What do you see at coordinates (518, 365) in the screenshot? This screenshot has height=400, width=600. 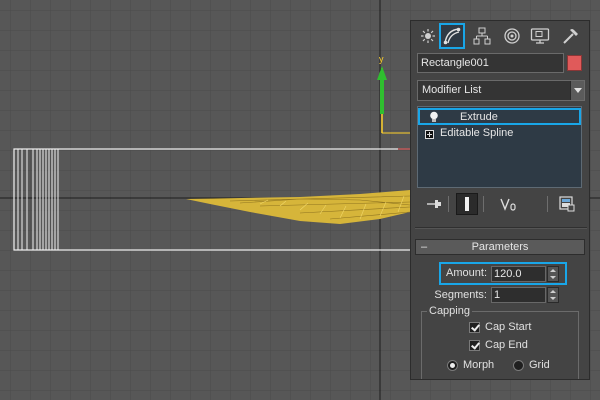 I see `grid-radio` at bounding box center [518, 365].